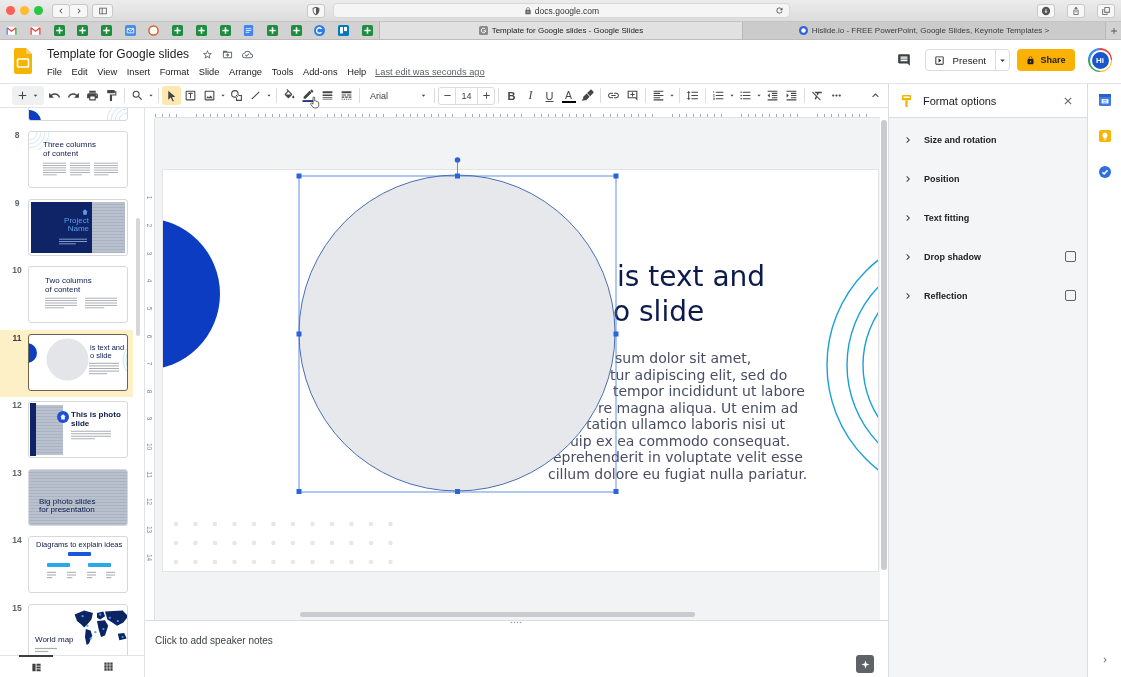 The width and height of the screenshot is (1121, 677). I want to click on align-left-icon, so click(658, 95).